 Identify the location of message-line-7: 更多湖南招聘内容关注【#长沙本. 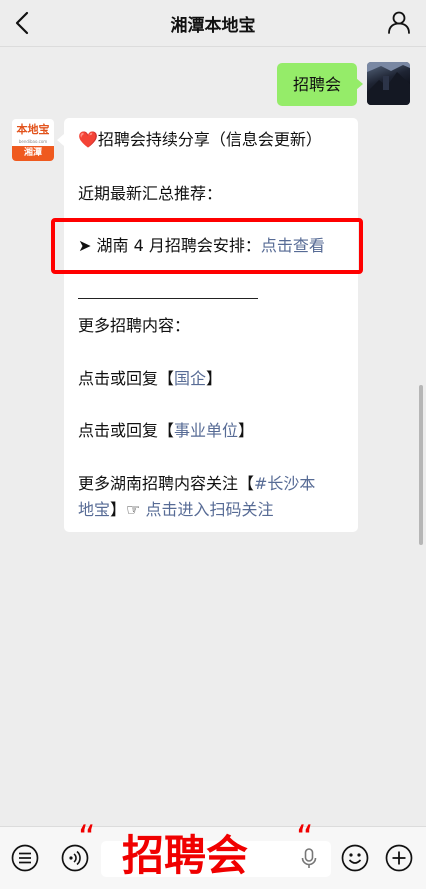
(196, 484).